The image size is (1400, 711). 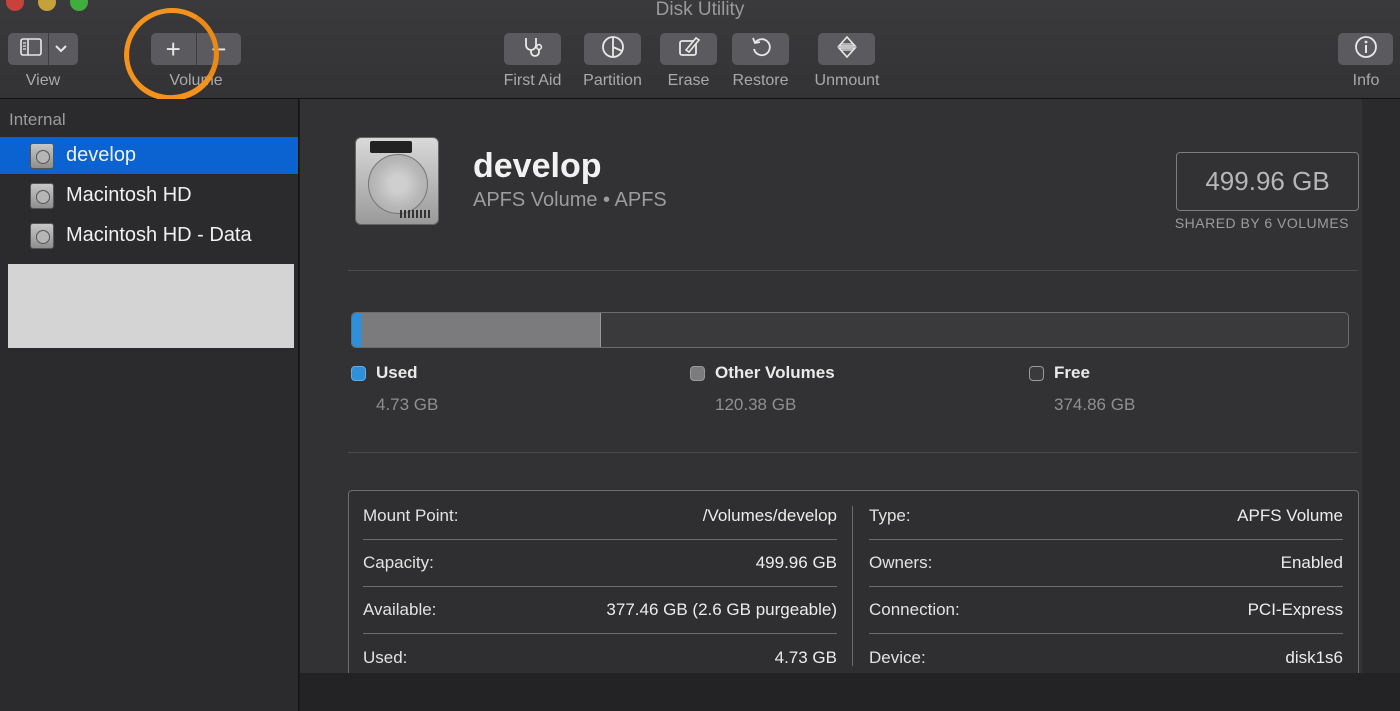 What do you see at coordinates (358, 373) in the screenshot?
I see `used-swatch` at bounding box center [358, 373].